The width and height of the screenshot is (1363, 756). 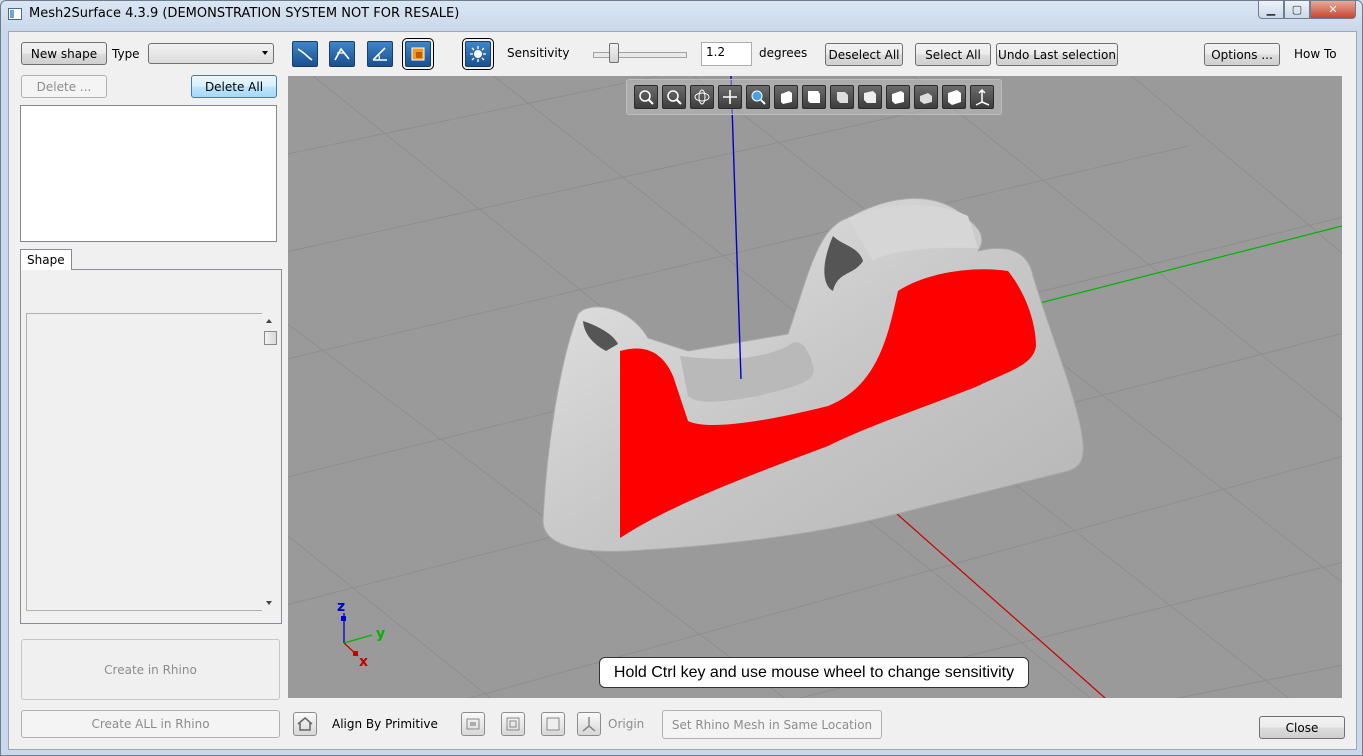 I want to click on scroll-up-icon, so click(x=269, y=321).